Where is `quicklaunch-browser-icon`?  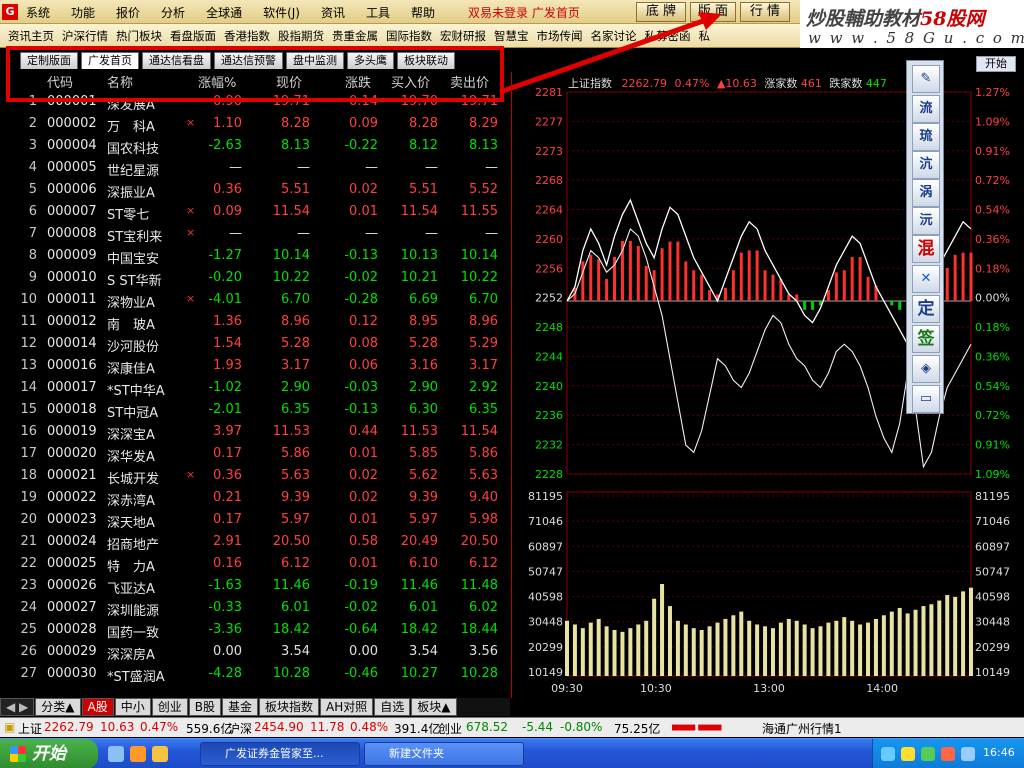 quicklaunch-browser-icon is located at coordinates (138, 754).